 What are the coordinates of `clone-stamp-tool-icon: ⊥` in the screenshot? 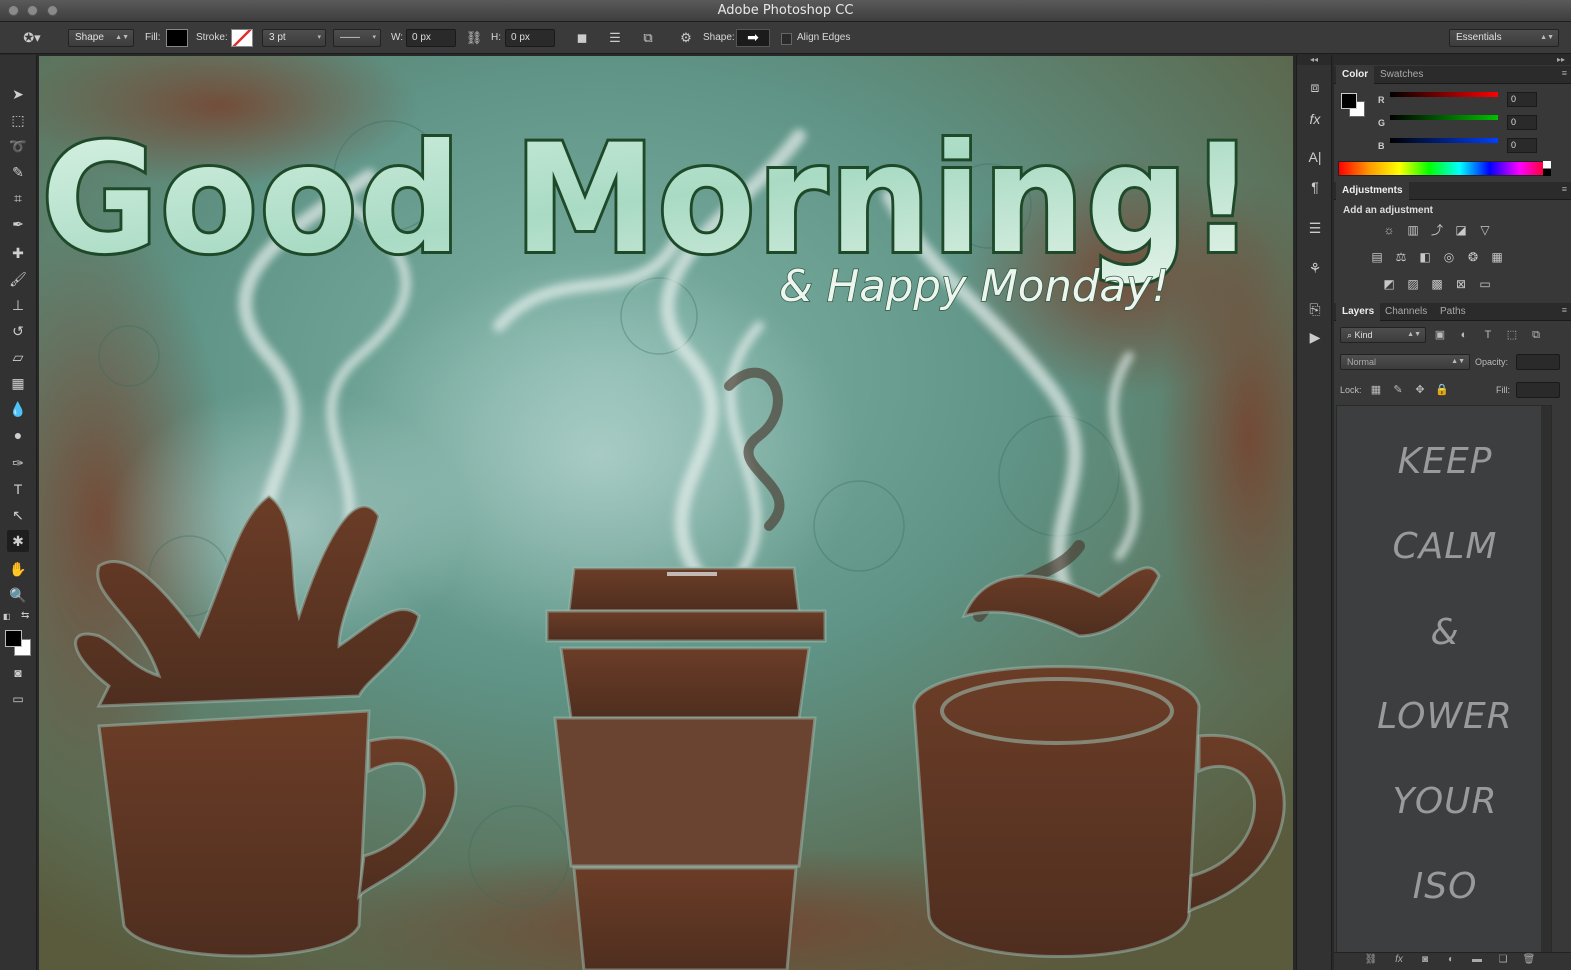 It's located at (18, 305).